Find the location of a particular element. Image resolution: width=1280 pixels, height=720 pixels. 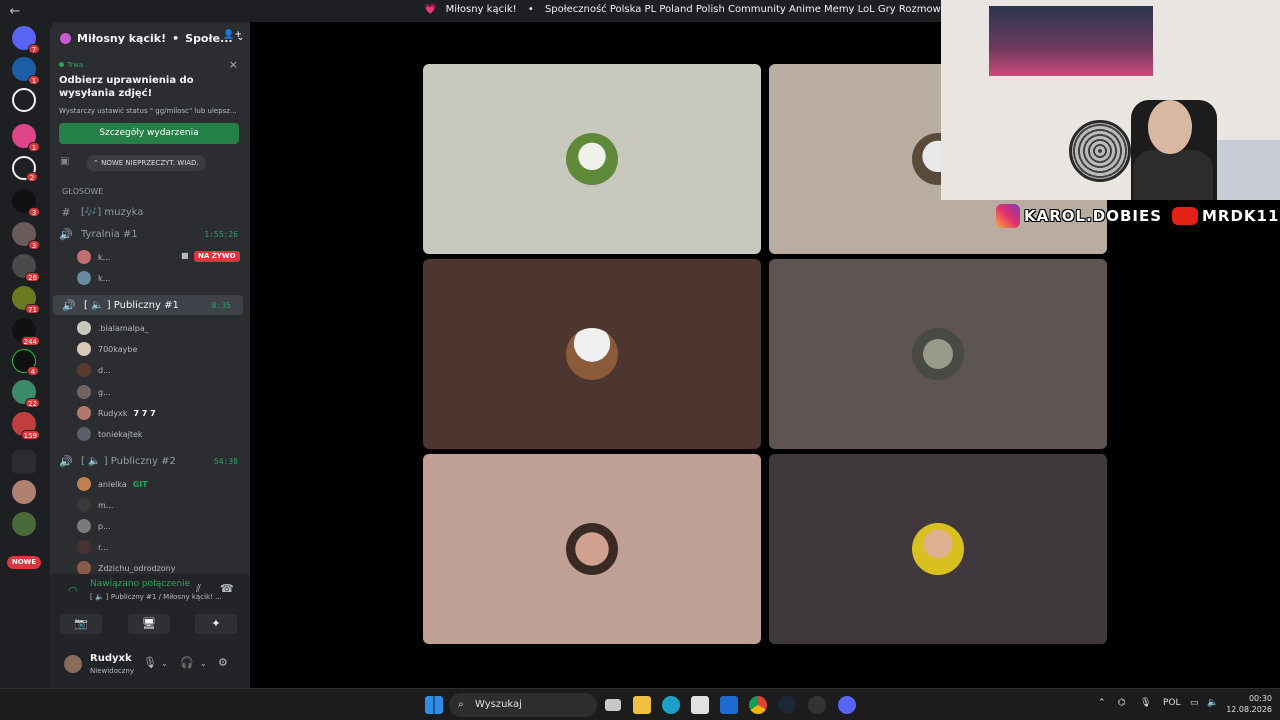

voice-member: toniekajtek is located at coordinates (110, 434).